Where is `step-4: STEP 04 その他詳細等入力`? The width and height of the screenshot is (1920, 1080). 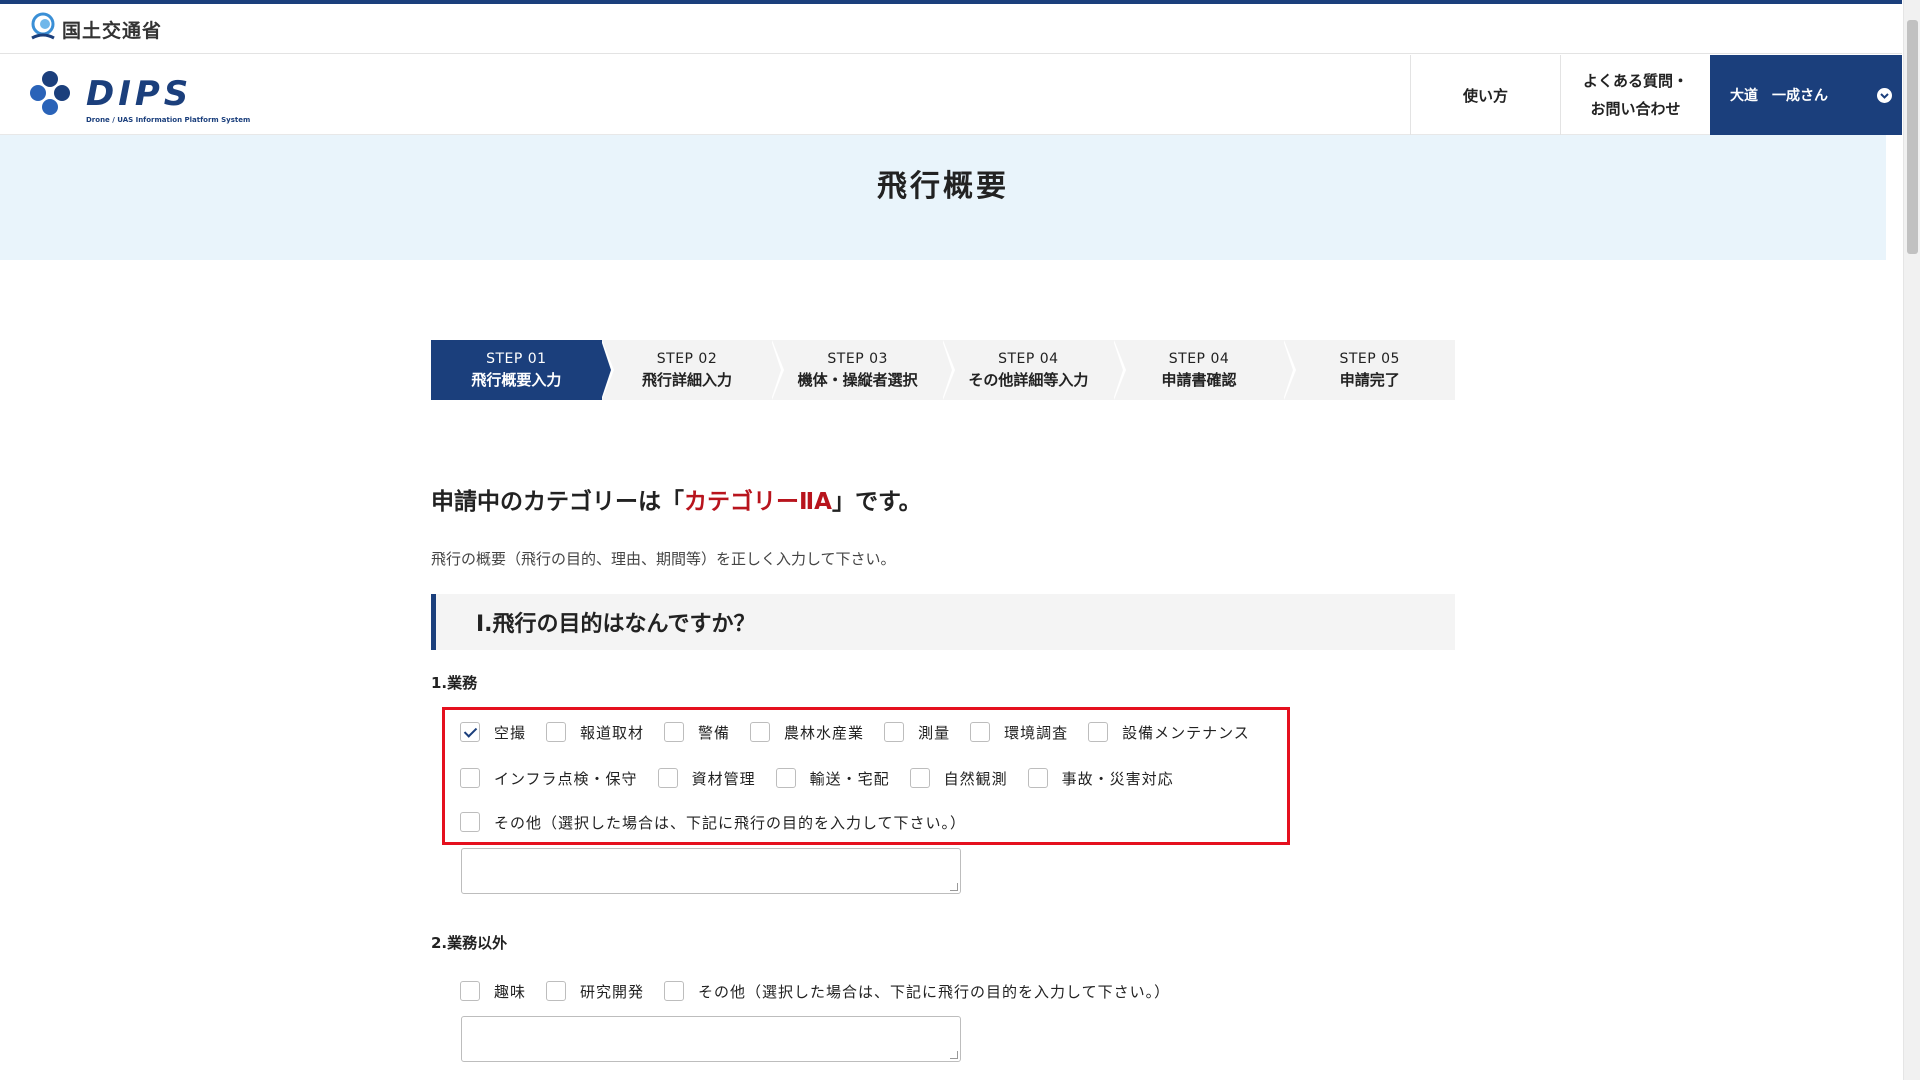
step-4: STEP 04 その他詳細等入力 is located at coordinates (1034, 370).